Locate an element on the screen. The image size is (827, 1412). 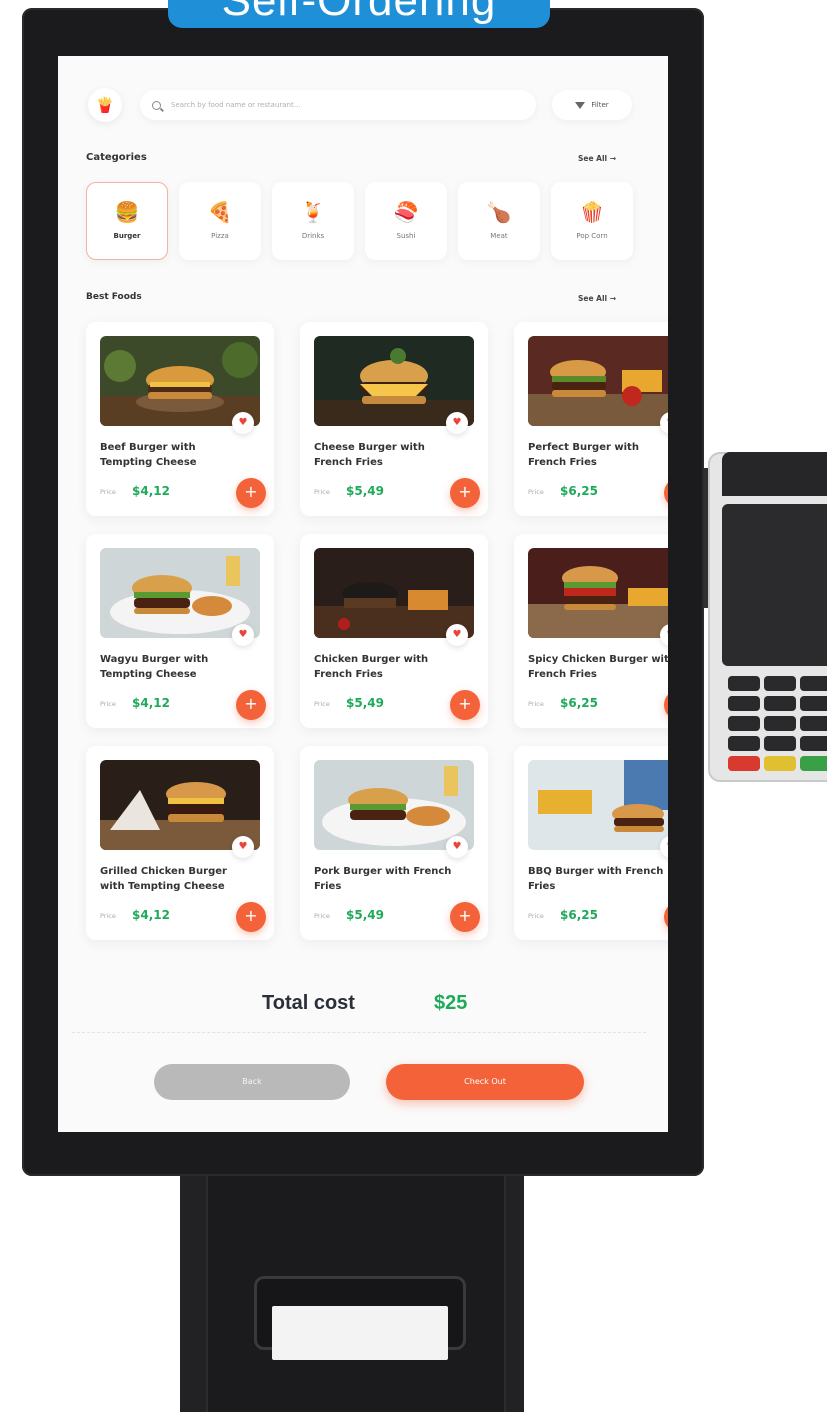
food-name: Perfect Burger with French Fries is located at coordinates (583, 455).